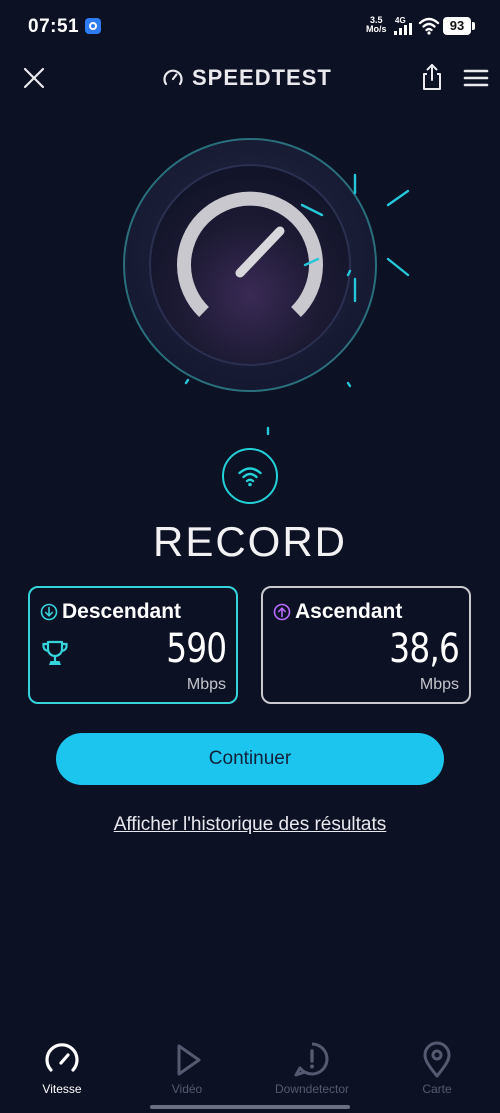 The height and width of the screenshot is (1113, 500). I want to click on download-label: Descendant, so click(122, 611).